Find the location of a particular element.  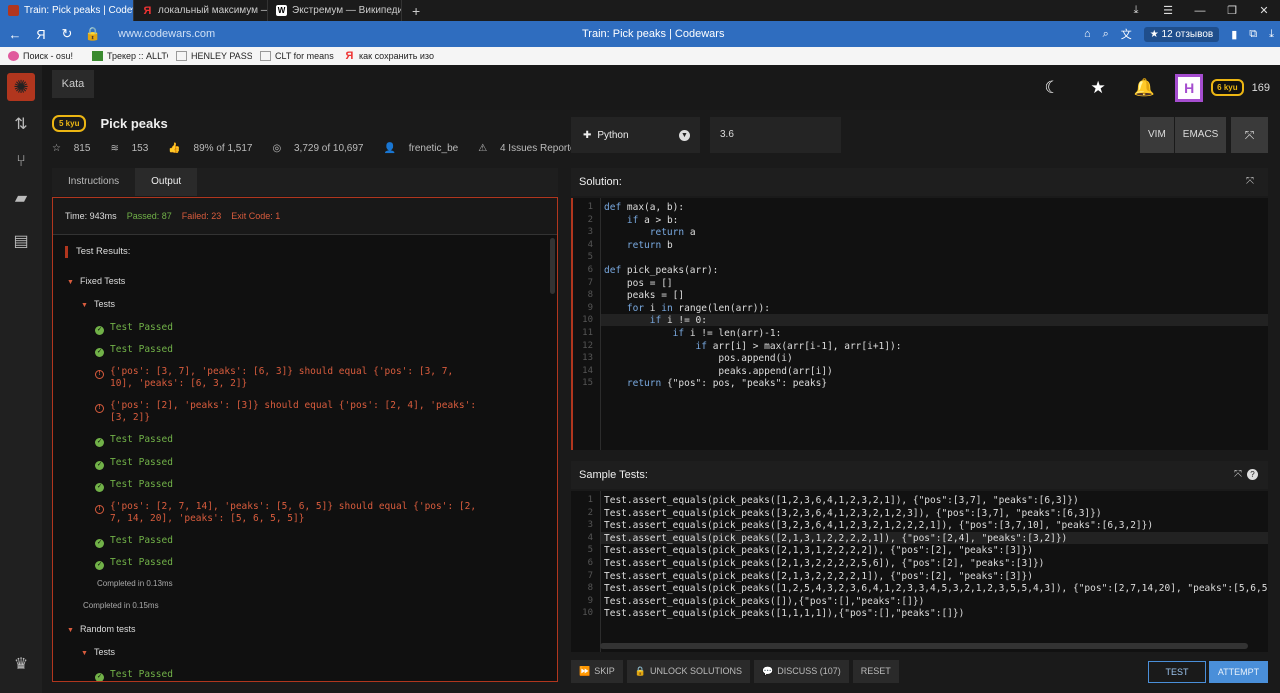

browser-tab-codewars: Train: Pick peaks | Codewars is located at coordinates (67, 10).